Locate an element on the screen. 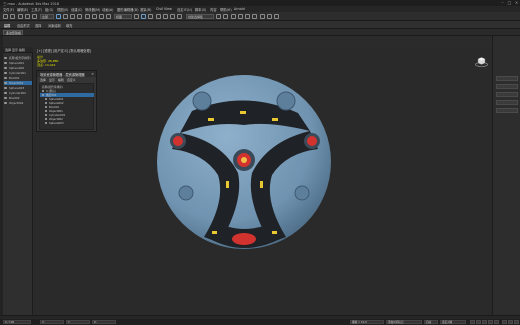 The height and width of the screenshot is (325, 520). scale-icon is located at coordinates (101, 16).